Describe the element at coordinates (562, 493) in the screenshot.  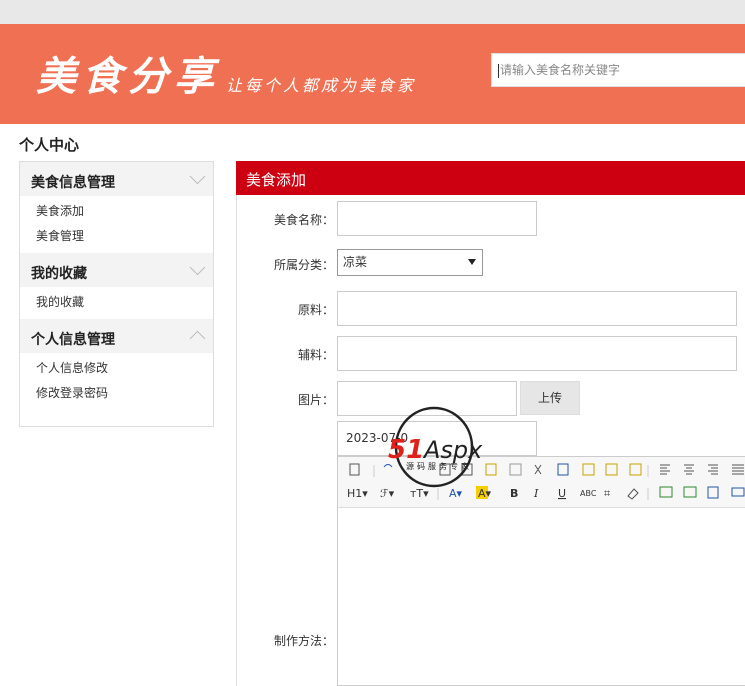
I see `underline-icon: U` at that location.